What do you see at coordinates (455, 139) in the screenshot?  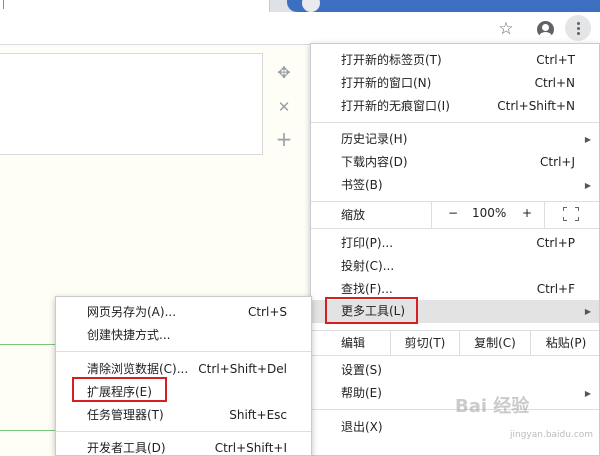 I see `menu-item-history: 历史记录(H) ▶` at bounding box center [455, 139].